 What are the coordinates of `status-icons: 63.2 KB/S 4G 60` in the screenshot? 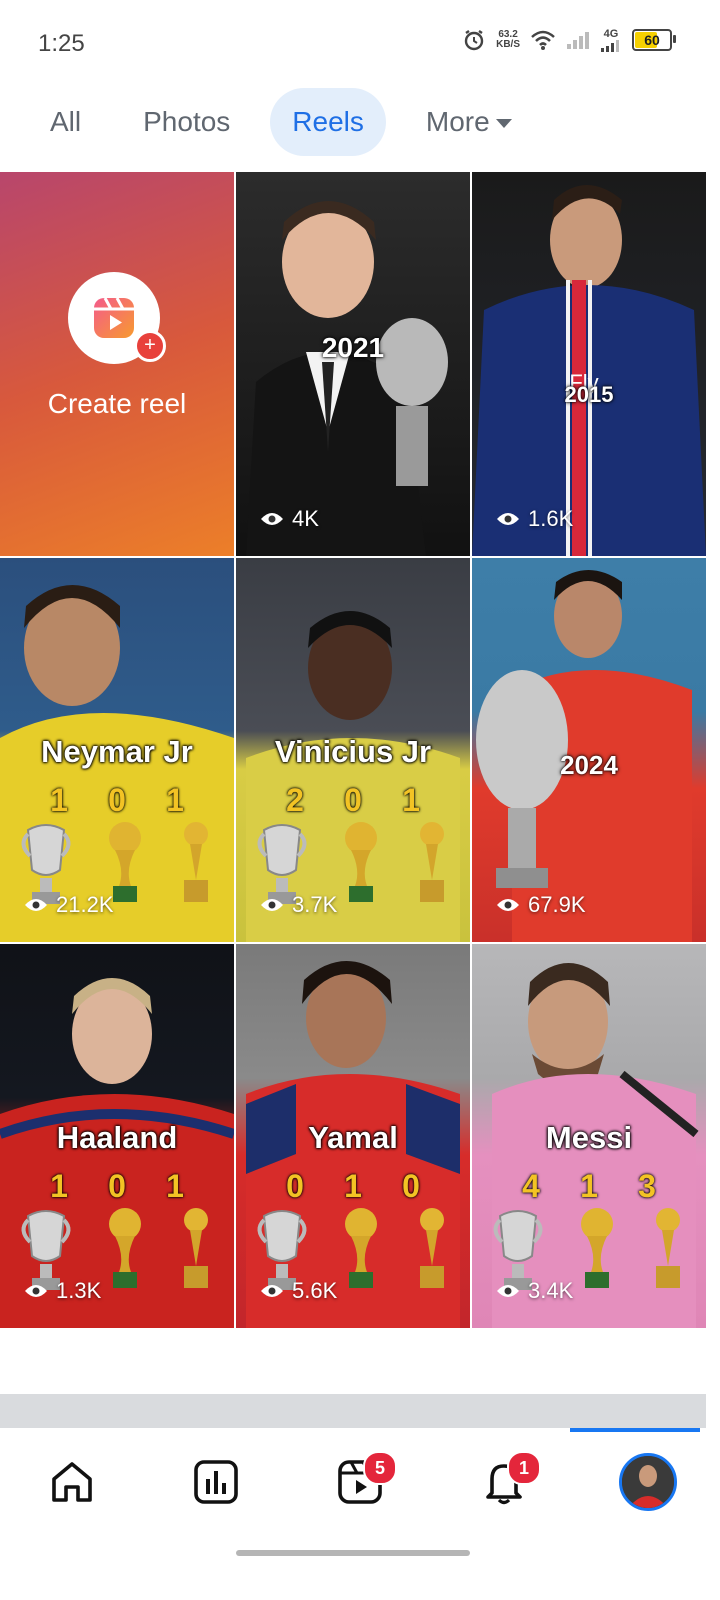 It's located at (569, 40).